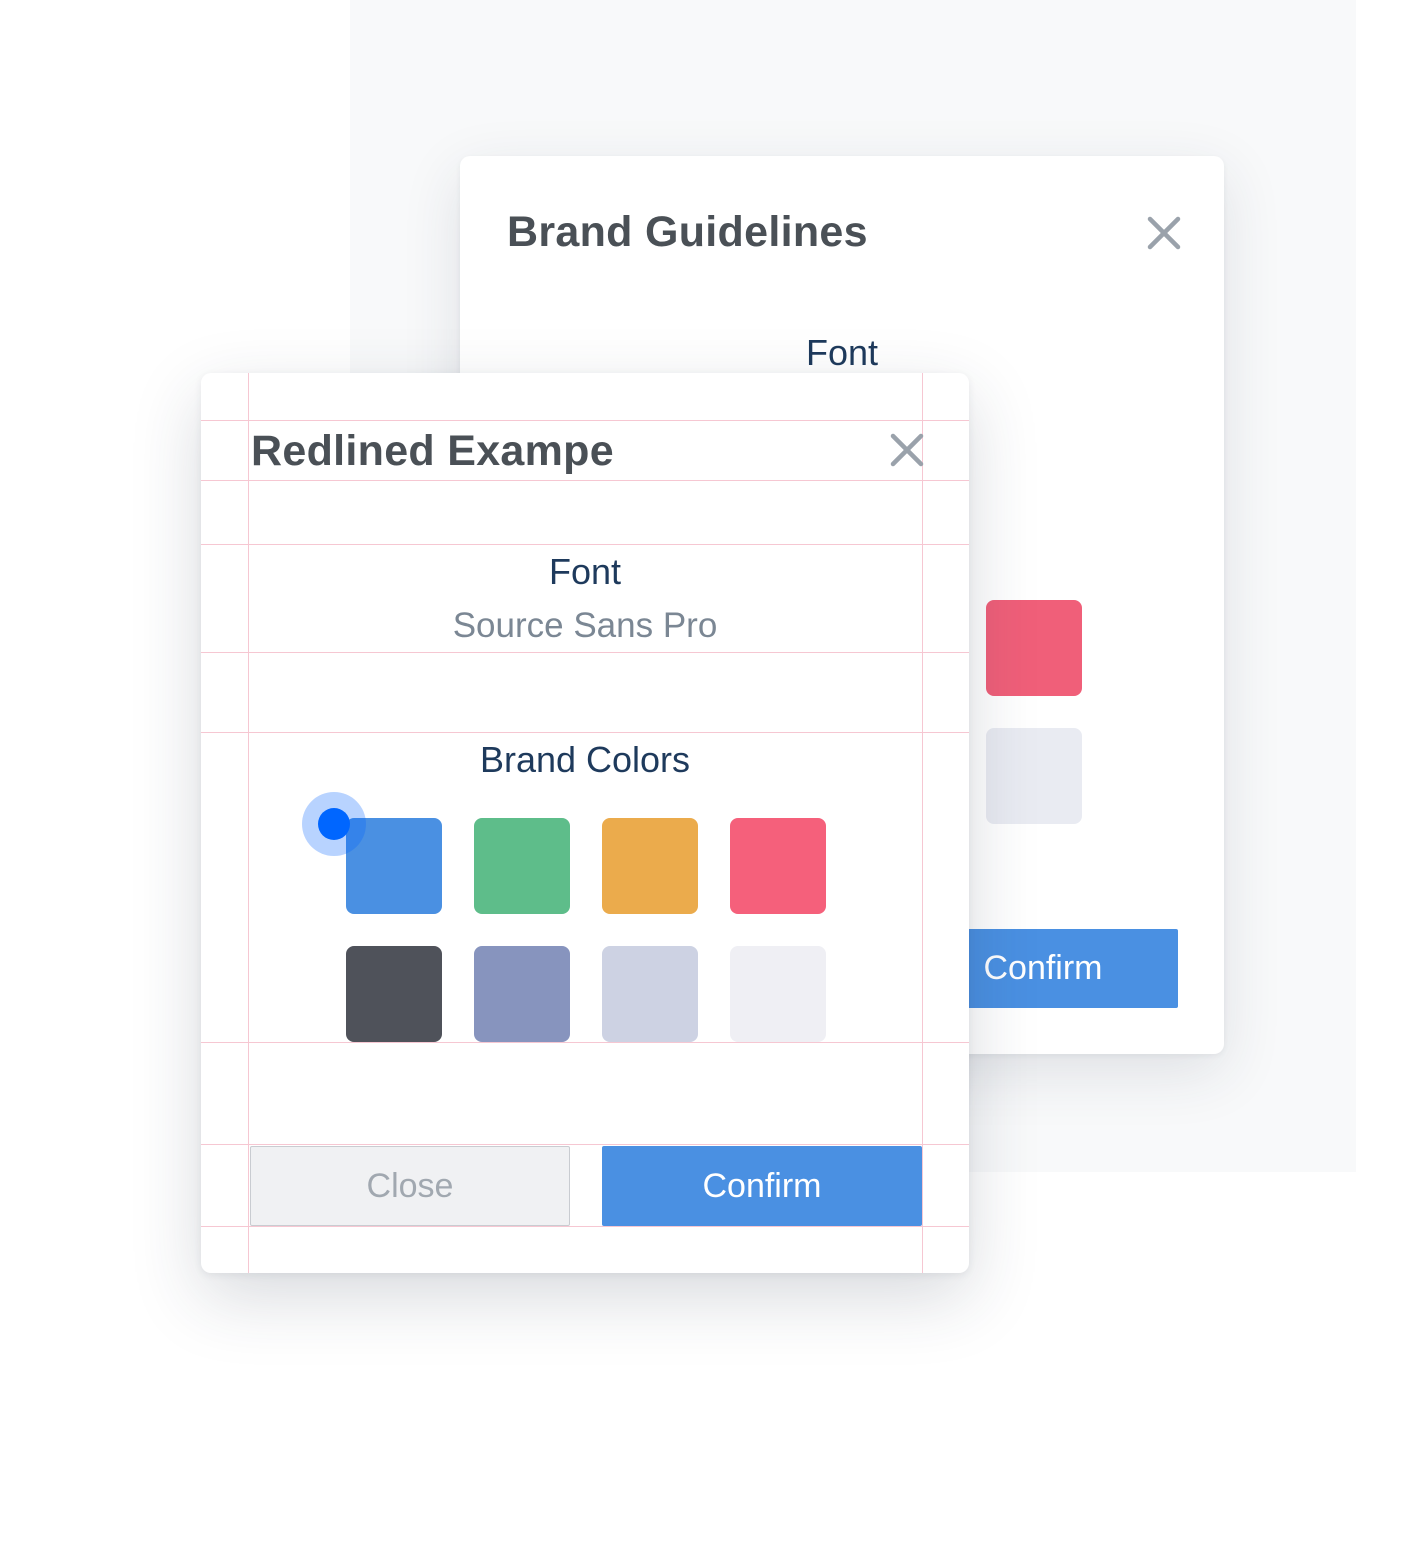  I want to click on cursor-pointer, so click(334, 824).